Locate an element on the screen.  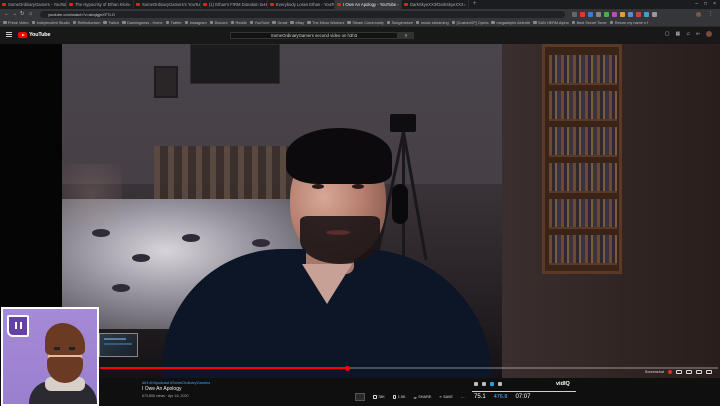
fullscreen-icon is located at coordinates (709, 372).